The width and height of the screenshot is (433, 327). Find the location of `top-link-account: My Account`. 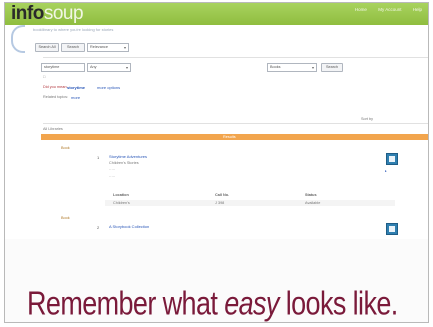

top-link-account: My Account is located at coordinates (389, 9).